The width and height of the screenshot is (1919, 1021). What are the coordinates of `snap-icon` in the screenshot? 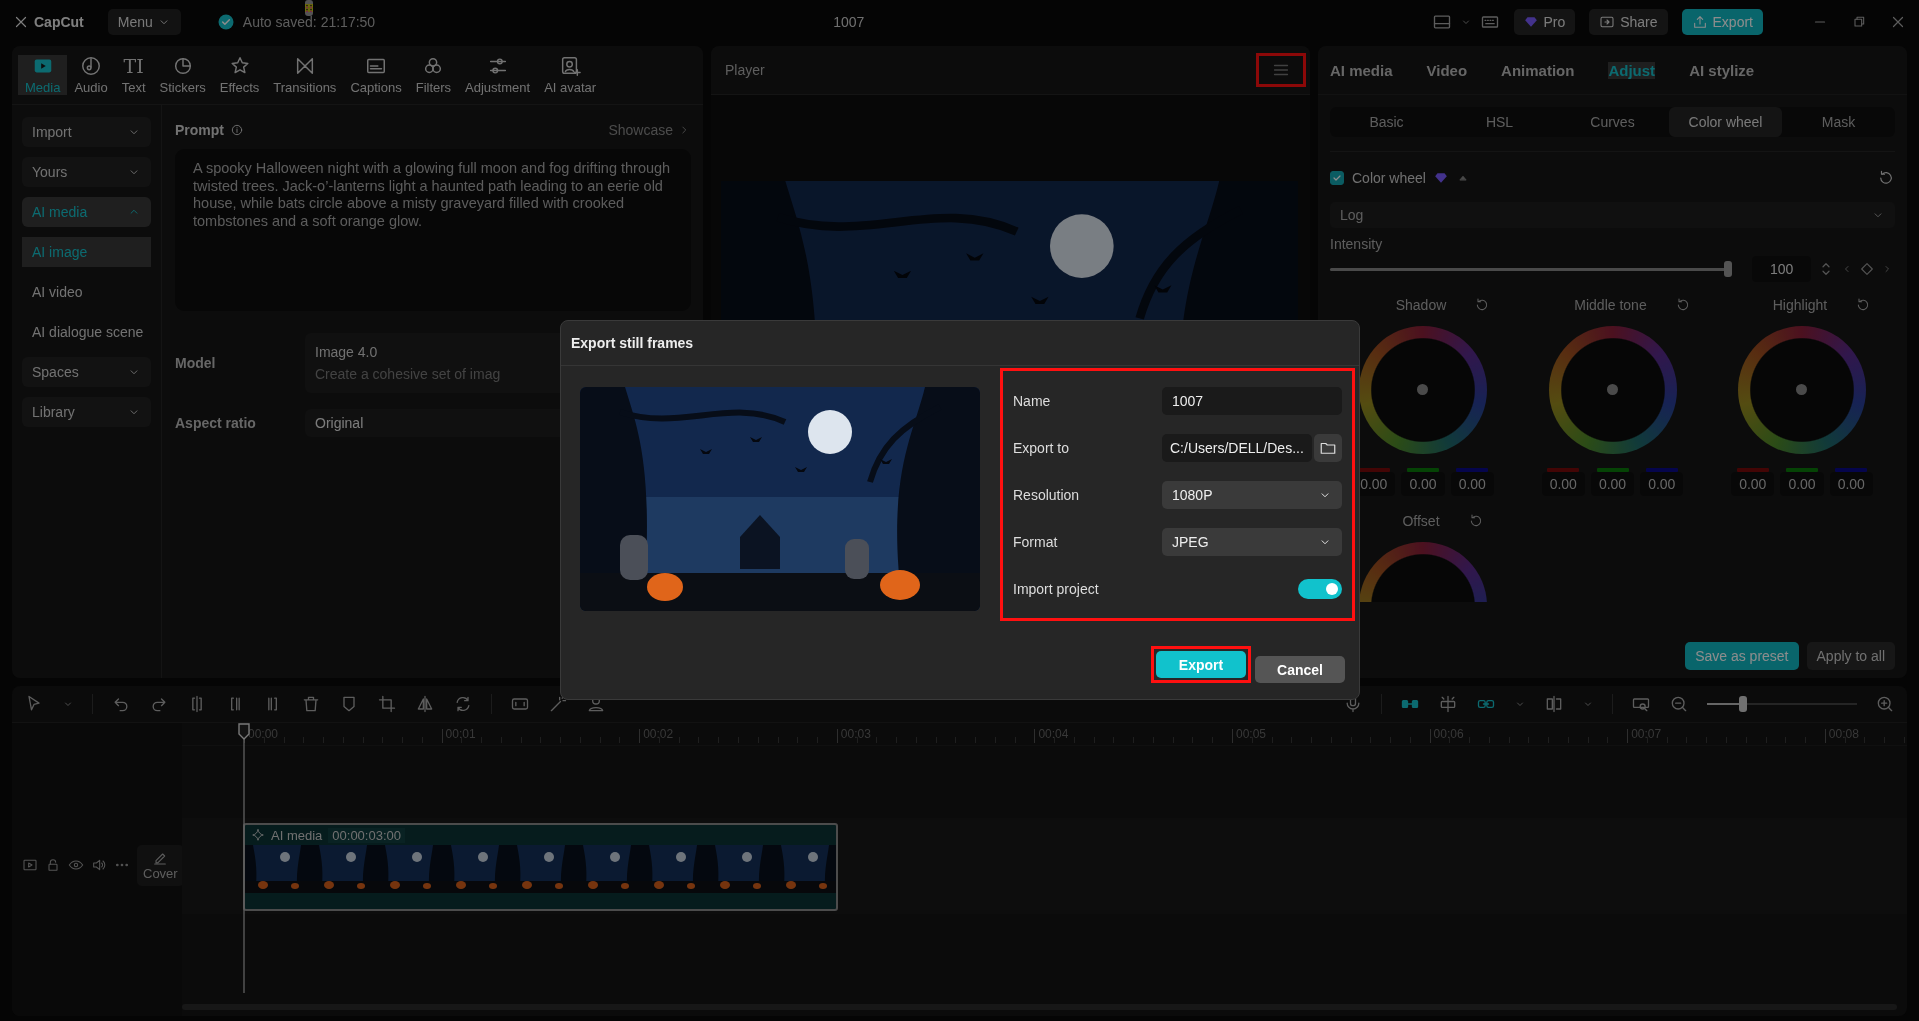 It's located at (1448, 704).